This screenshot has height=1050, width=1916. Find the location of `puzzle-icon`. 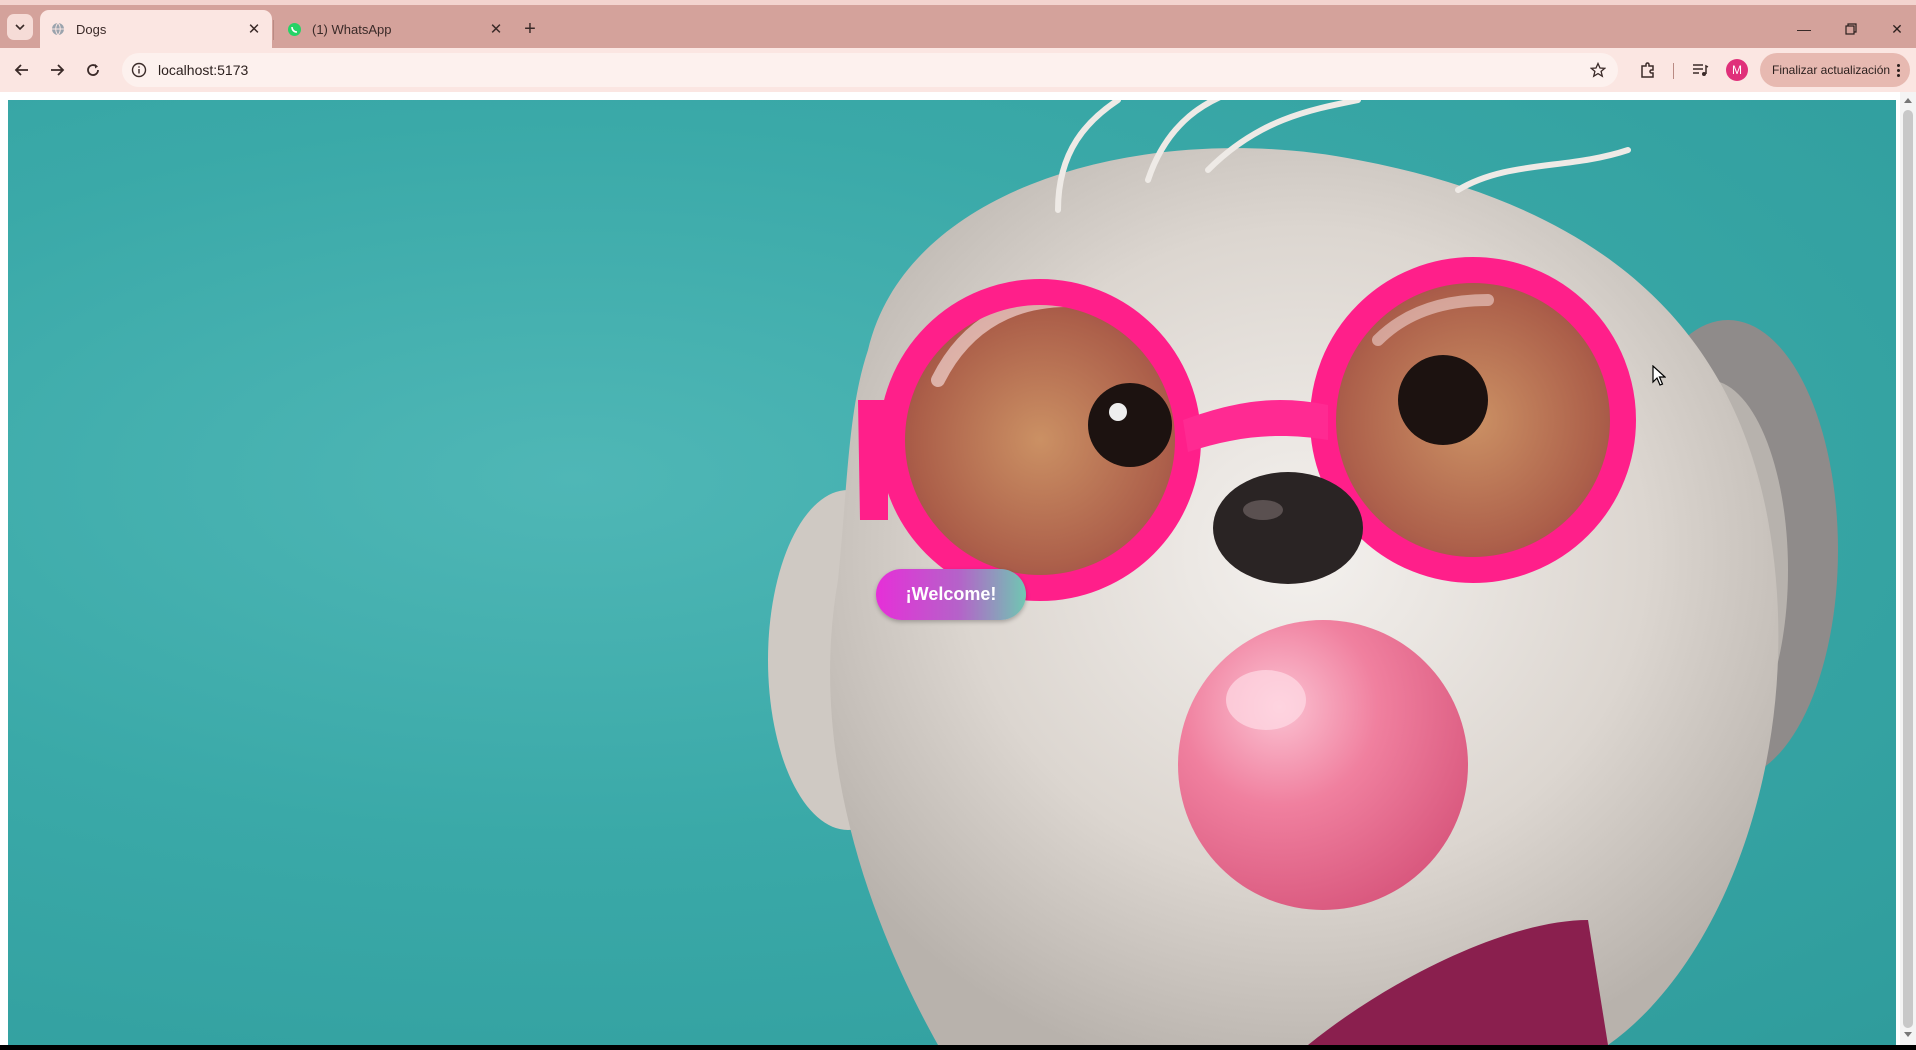

puzzle-icon is located at coordinates (1647, 70).